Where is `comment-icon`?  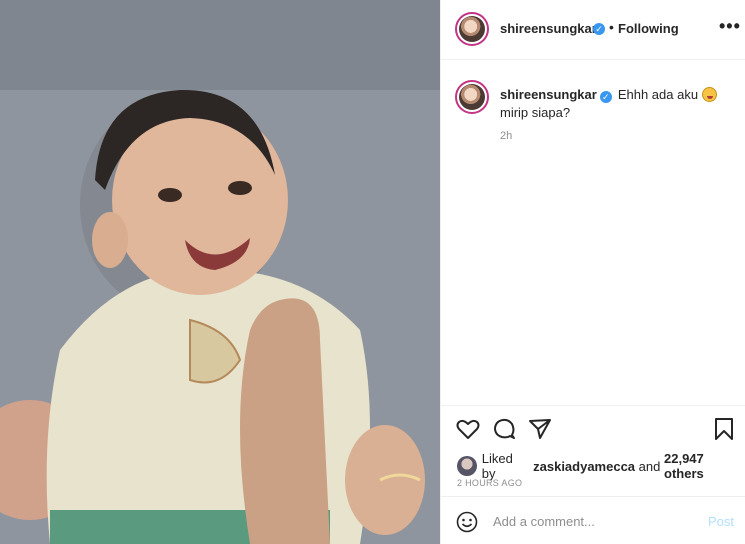 comment-icon is located at coordinates (504, 429).